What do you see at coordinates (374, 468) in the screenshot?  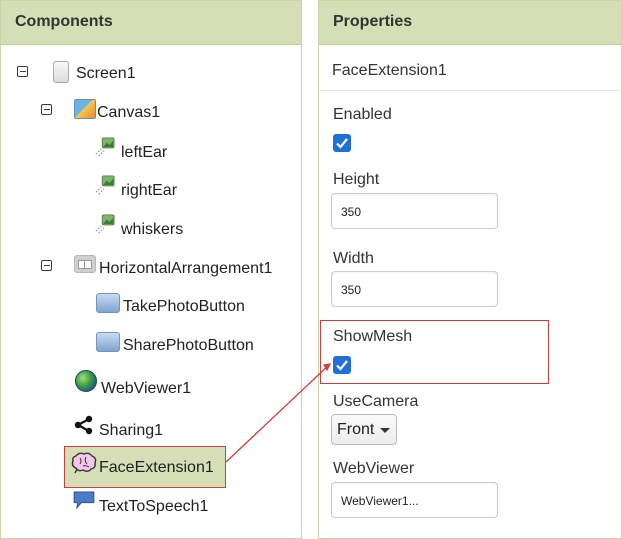 I see `webviewer-label: WebViewer` at bounding box center [374, 468].